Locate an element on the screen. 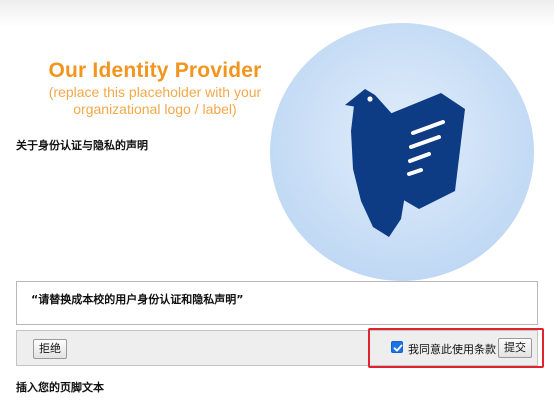 The height and width of the screenshot is (416, 554). logo-title: Our Identity Provider is located at coordinates (155, 70).